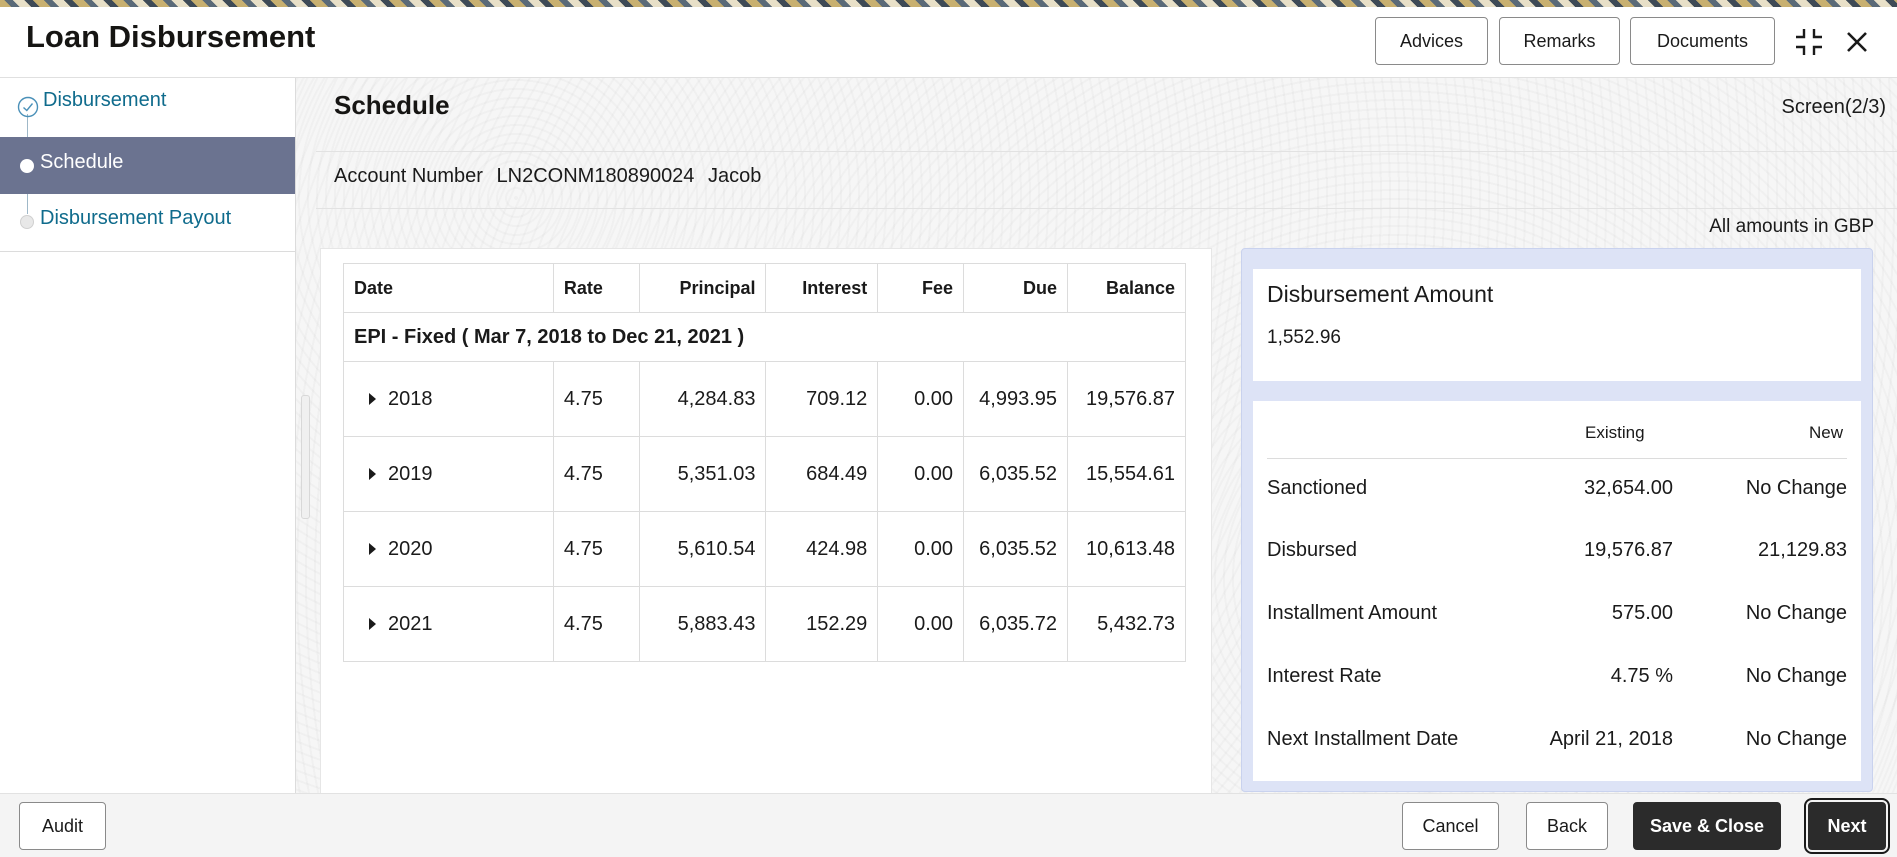 The image size is (1897, 857). Describe the element at coordinates (1826, 432) in the screenshot. I see `new-column-header: New` at that location.